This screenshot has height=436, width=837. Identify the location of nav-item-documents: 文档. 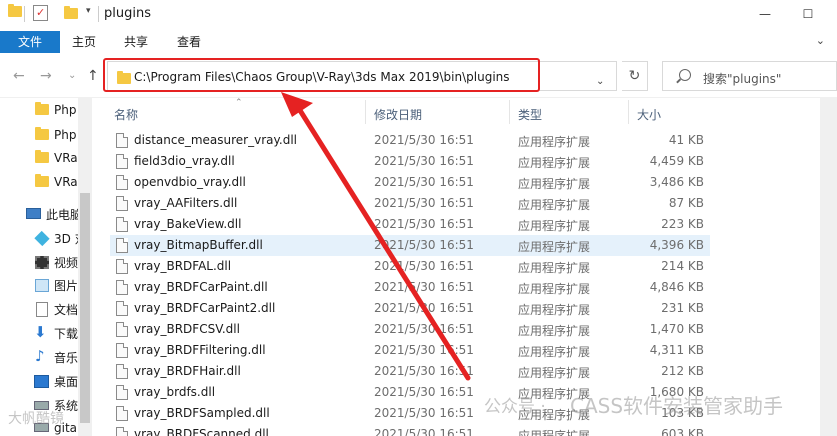
(39, 309).